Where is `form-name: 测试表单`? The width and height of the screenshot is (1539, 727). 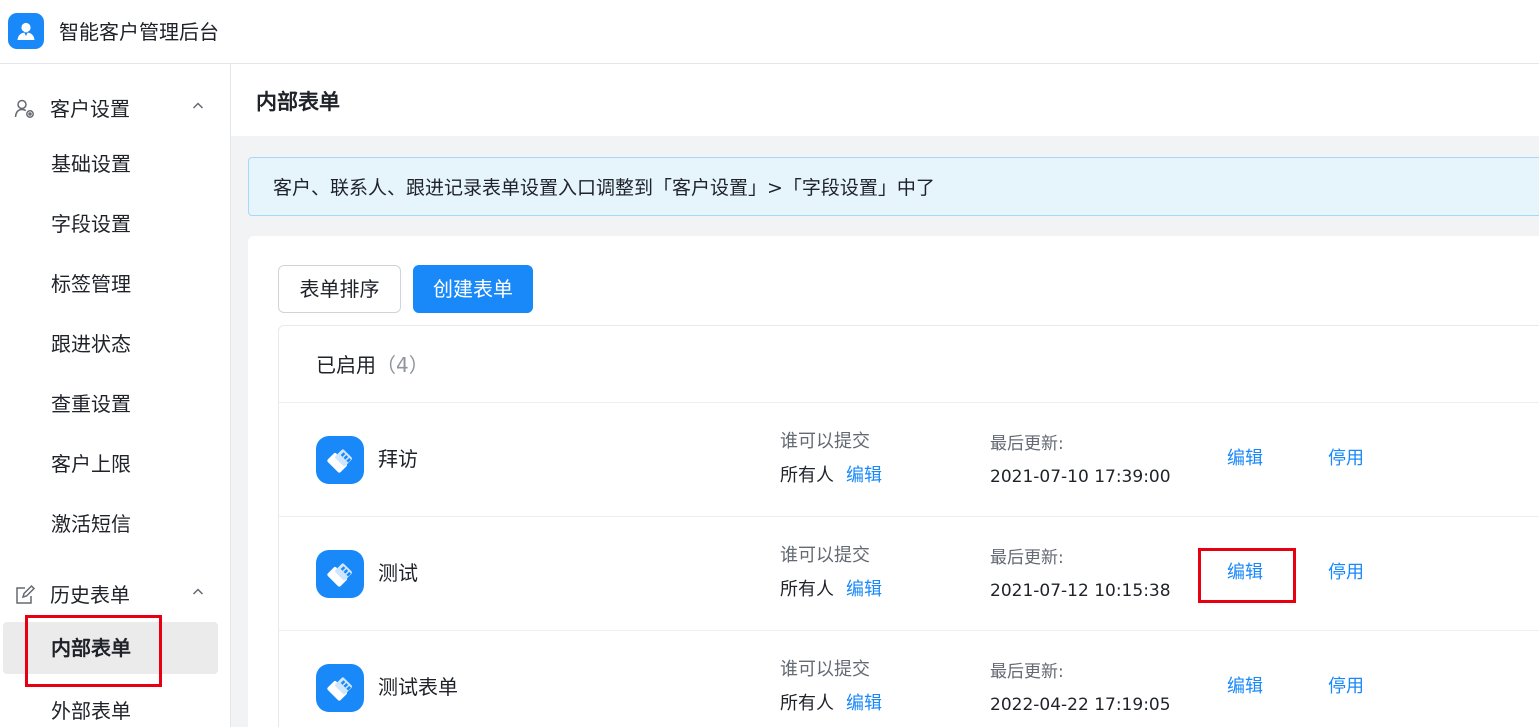
form-name: 测试表单 is located at coordinates (418, 687).